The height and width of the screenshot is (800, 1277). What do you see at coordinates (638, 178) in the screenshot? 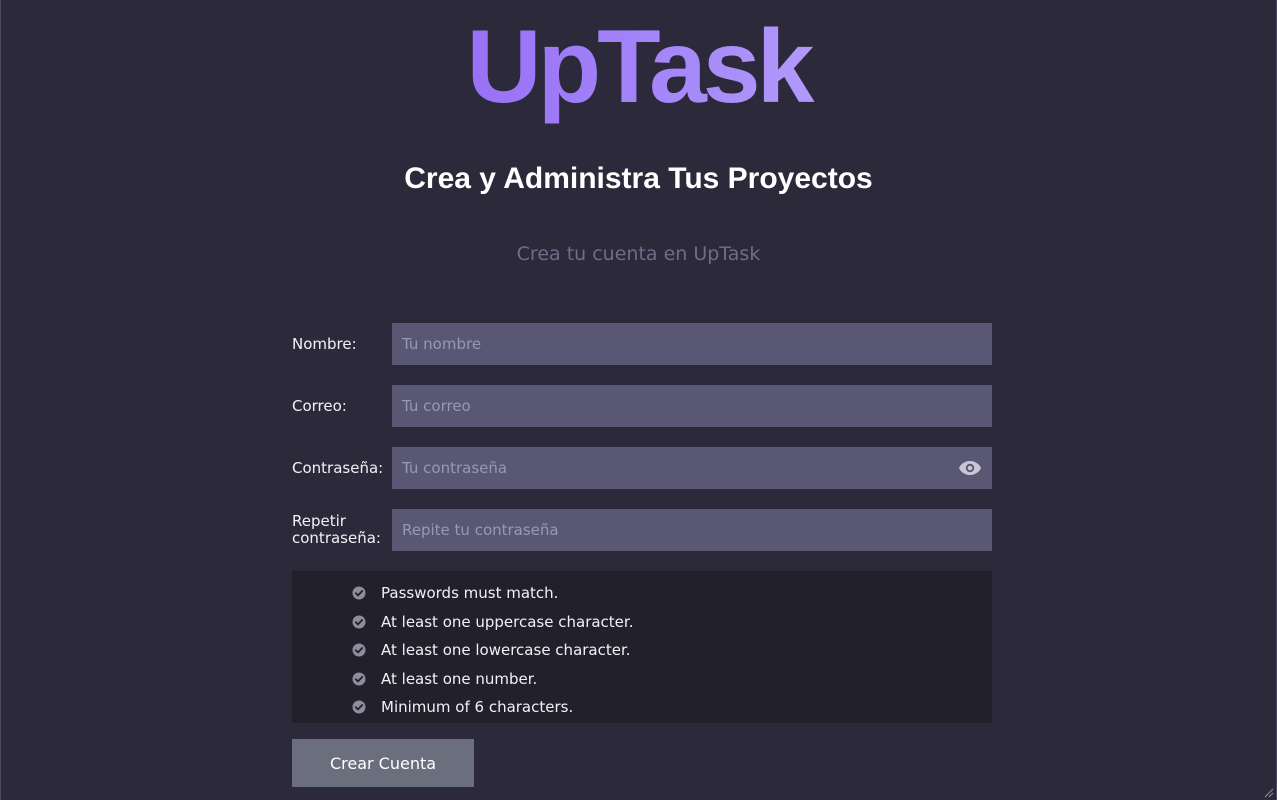
I see `page-title: Crea y Administra Tus Proyectos` at bounding box center [638, 178].